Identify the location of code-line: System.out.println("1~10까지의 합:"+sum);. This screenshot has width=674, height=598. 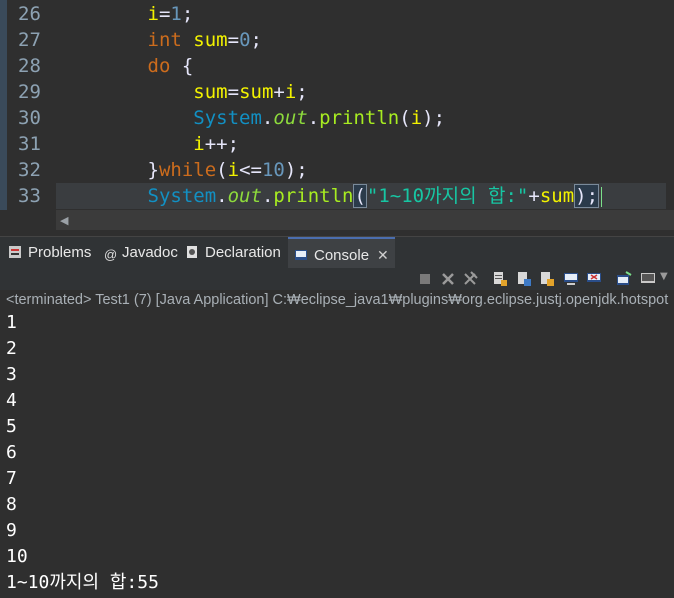
(361, 196).